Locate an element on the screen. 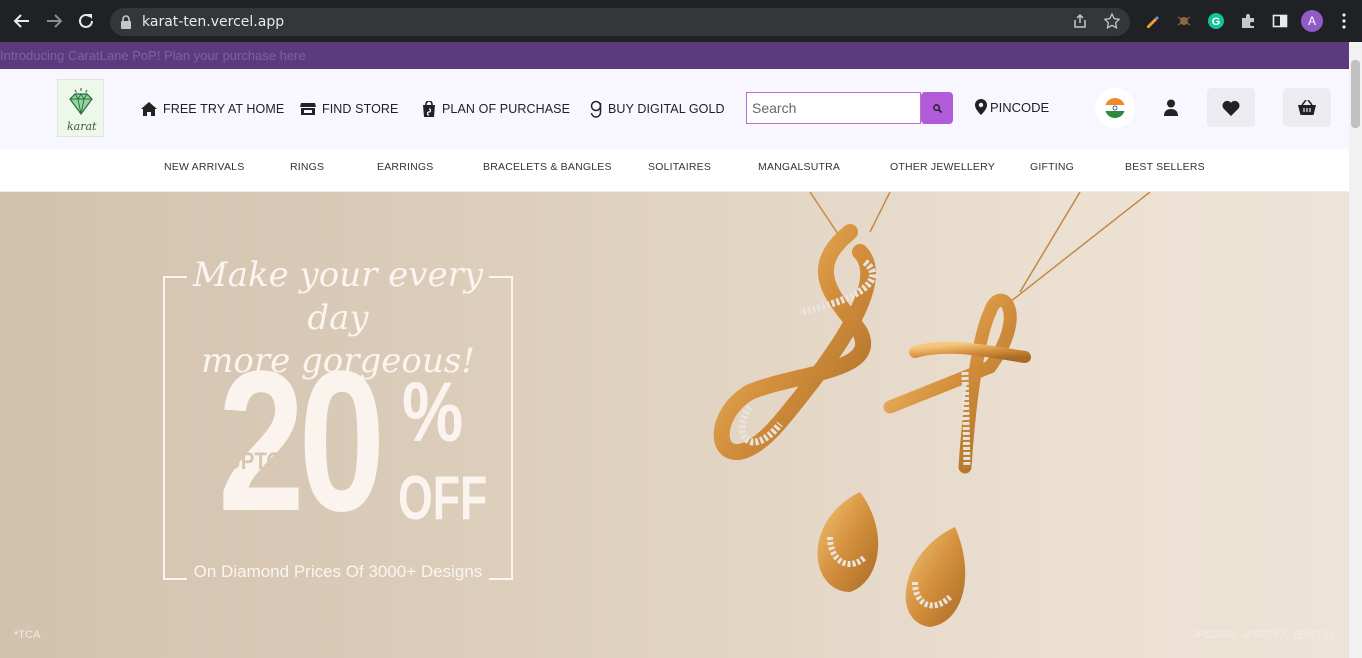 The height and width of the screenshot is (658, 1362). forward-icon is located at coordinates (54, 21).